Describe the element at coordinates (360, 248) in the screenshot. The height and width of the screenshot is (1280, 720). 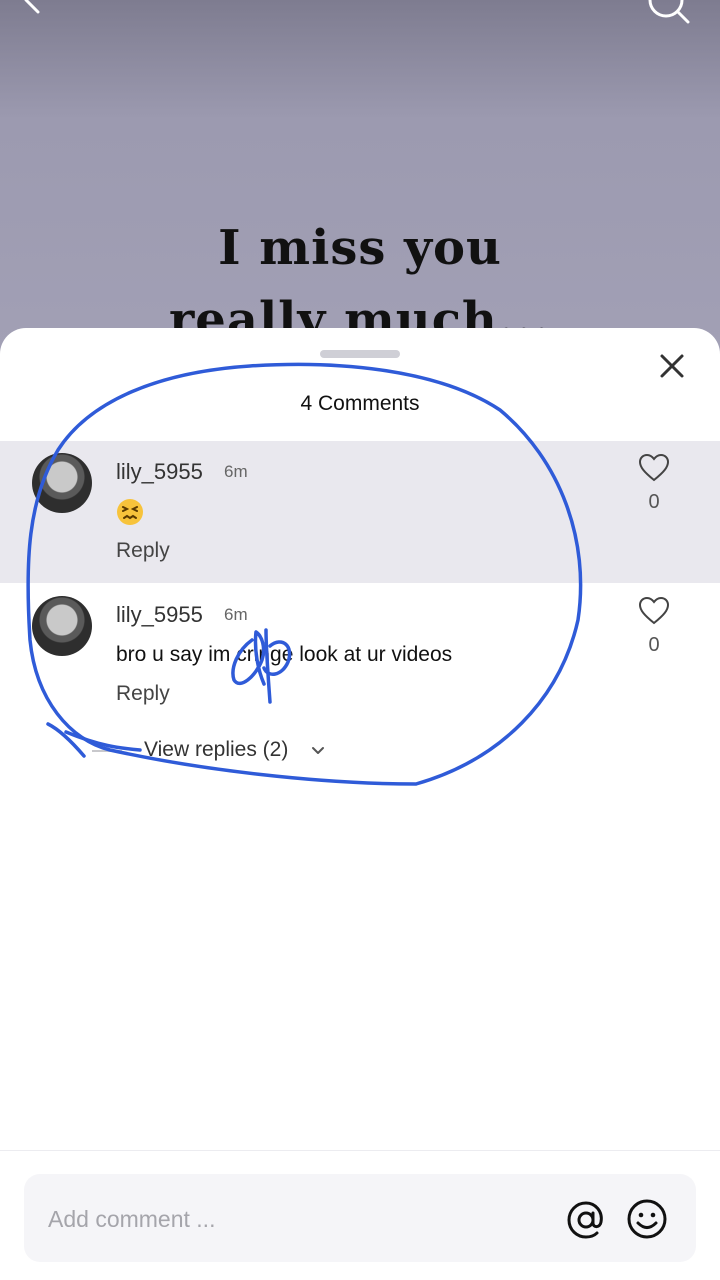
I see `video-caption-line-1: I miss you` at that location.